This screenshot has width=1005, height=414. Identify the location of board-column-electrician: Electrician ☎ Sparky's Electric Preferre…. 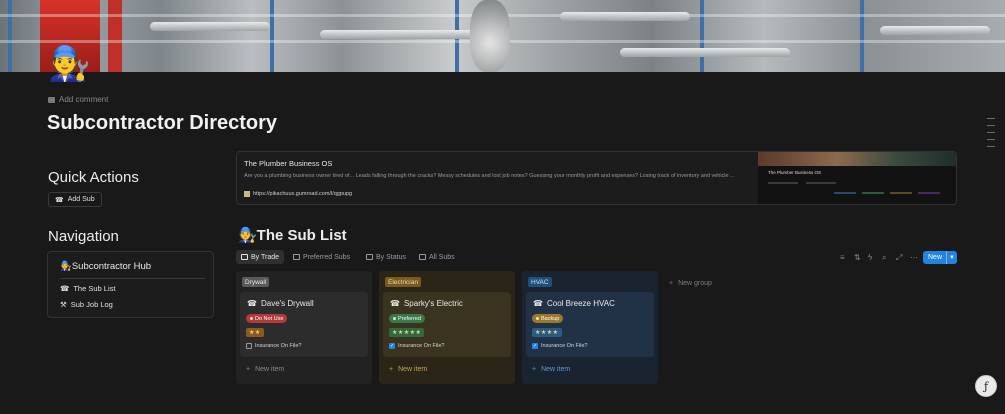
(447, 327).